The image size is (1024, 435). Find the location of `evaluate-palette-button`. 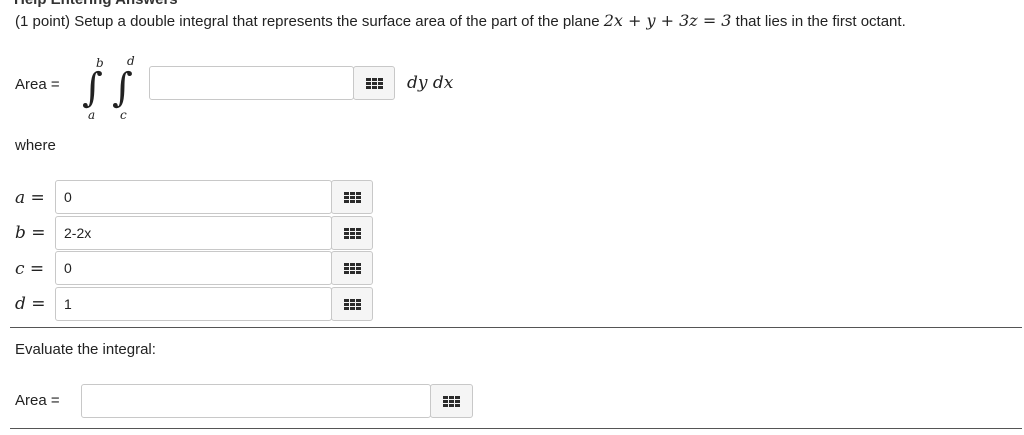

evaluate-palette-button is located at coordinates (451, 401).